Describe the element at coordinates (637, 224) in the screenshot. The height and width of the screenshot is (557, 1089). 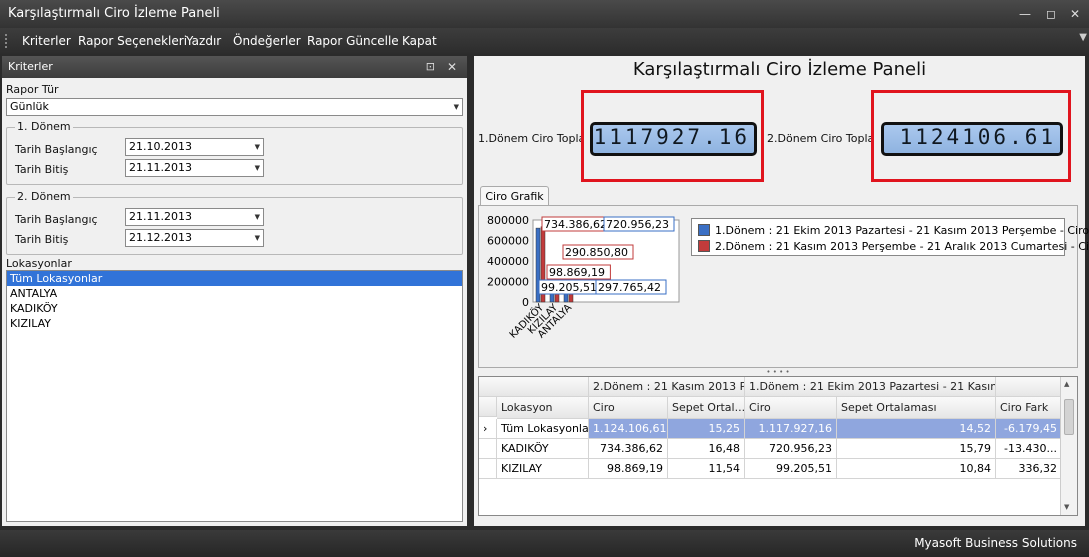
I see `data-label: 720.956,23` at that location.